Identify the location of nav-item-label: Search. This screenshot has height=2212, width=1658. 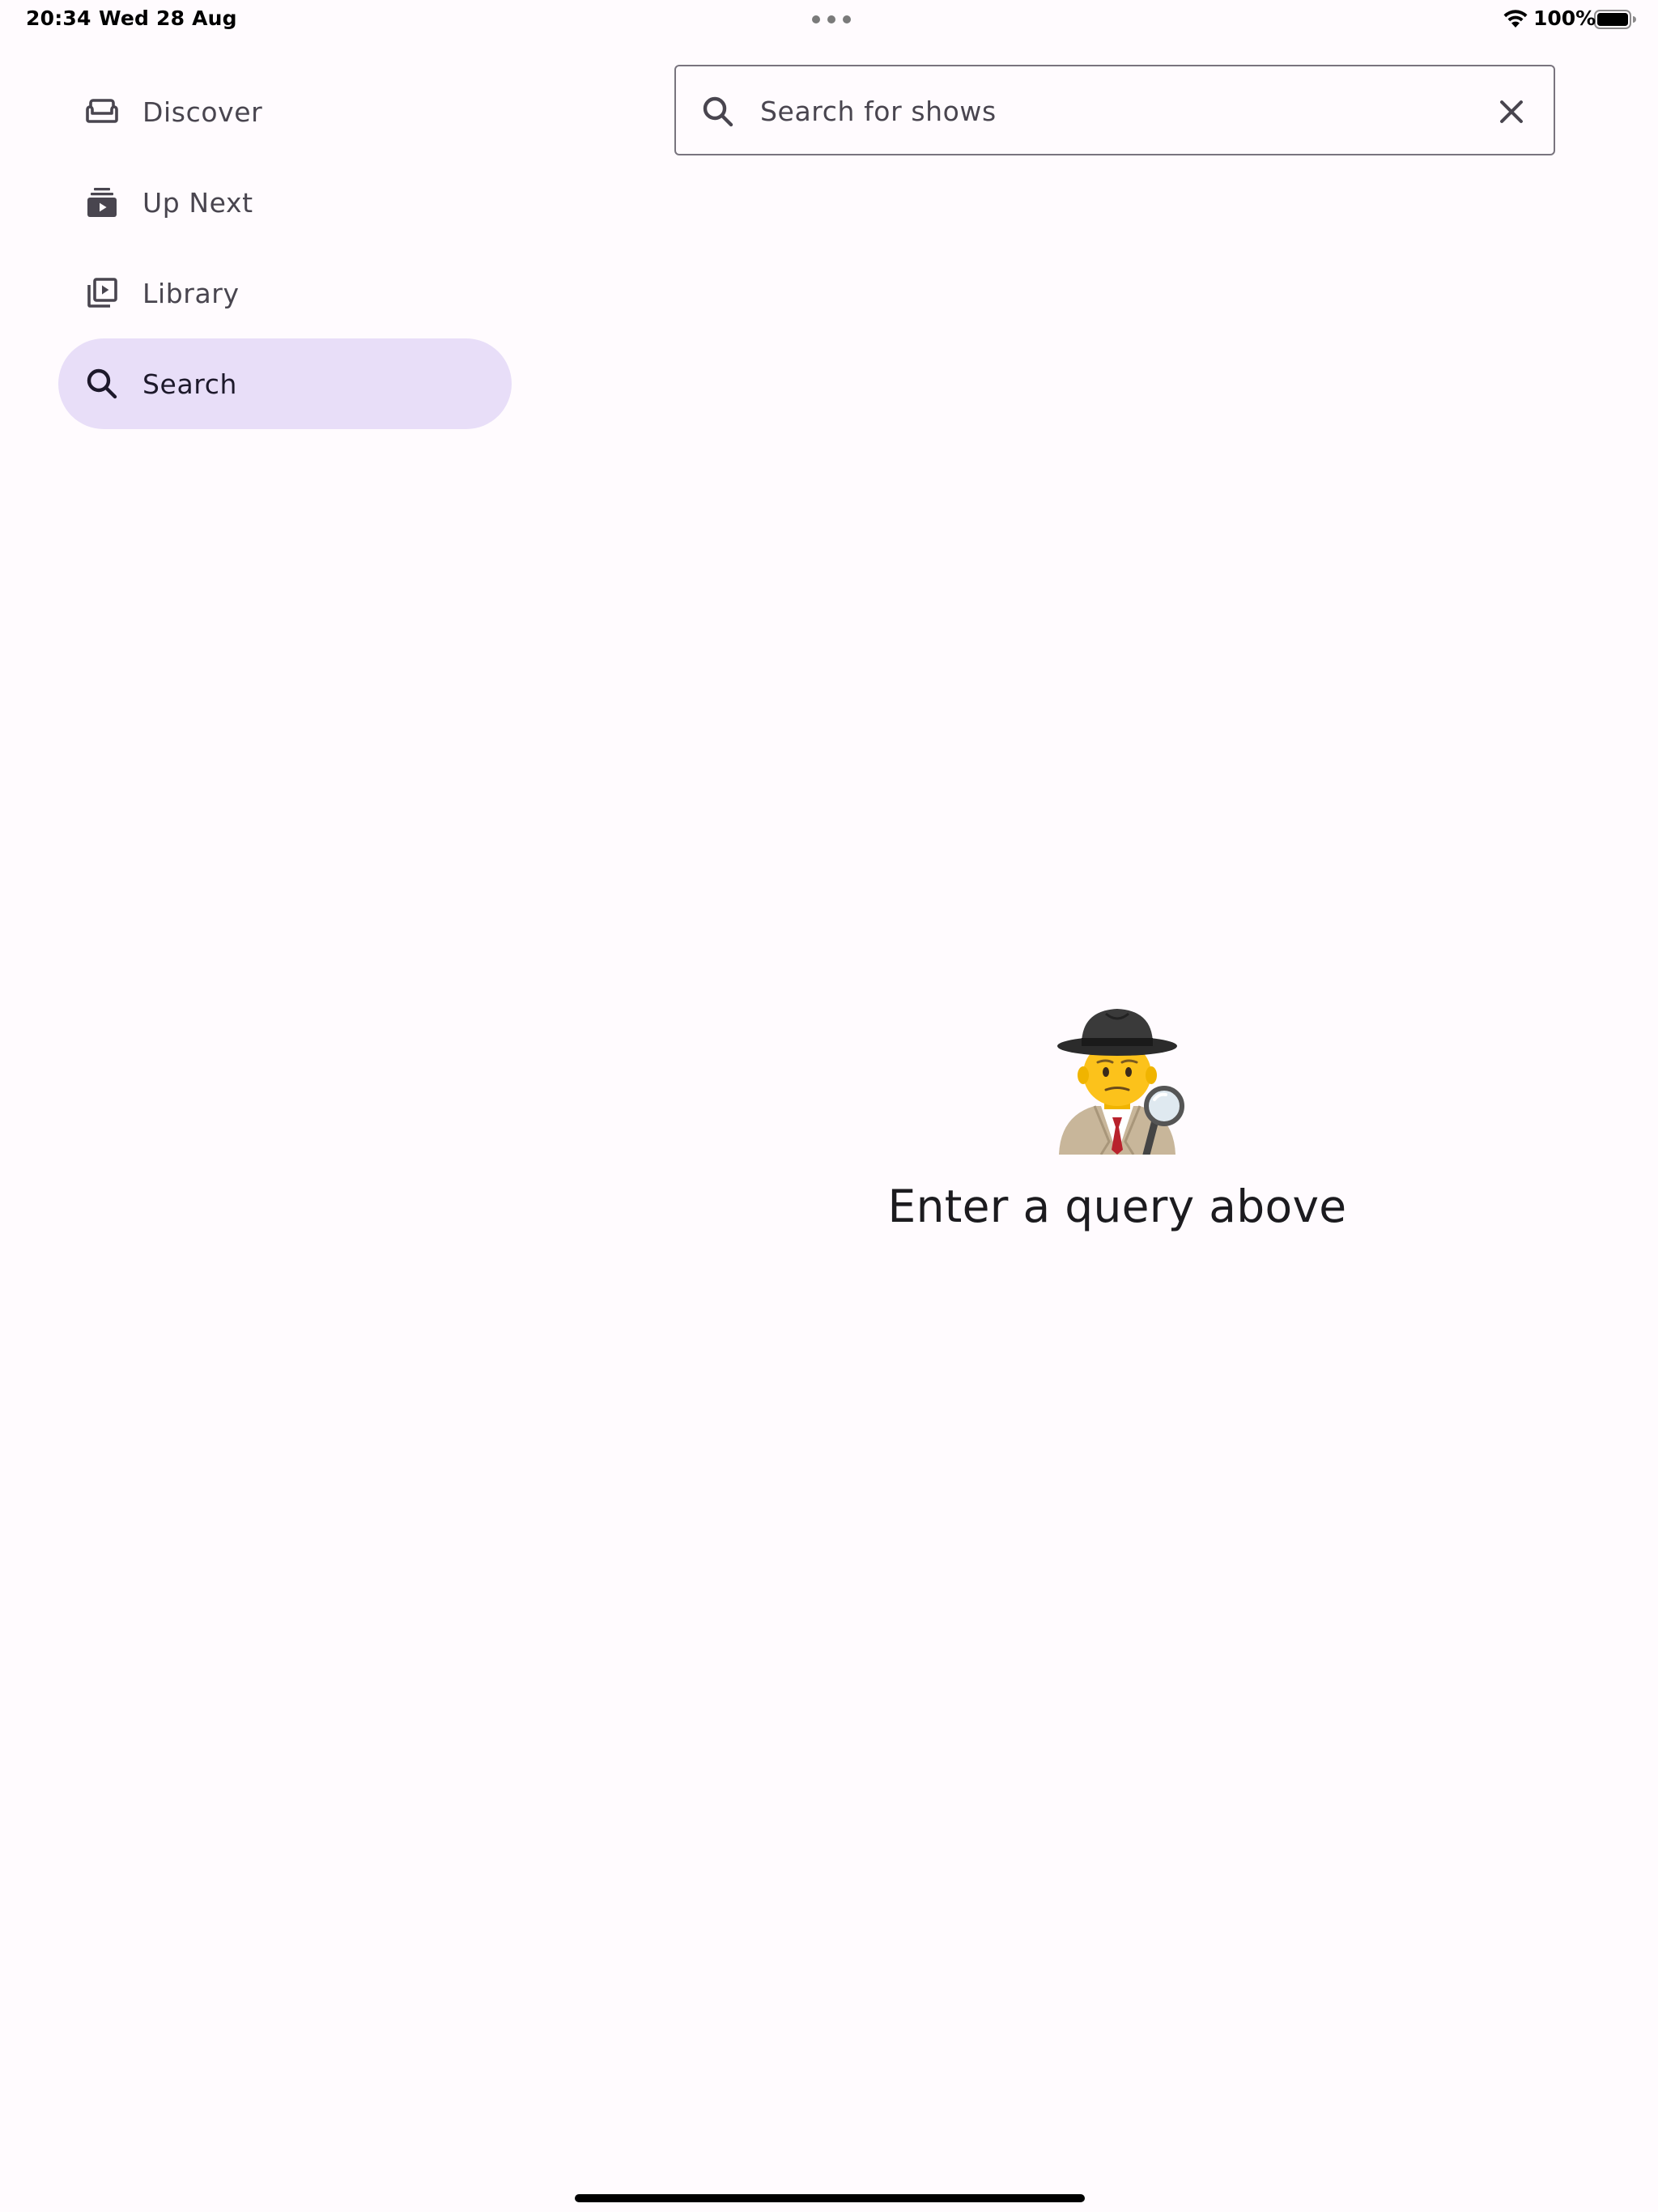
(189, 384).